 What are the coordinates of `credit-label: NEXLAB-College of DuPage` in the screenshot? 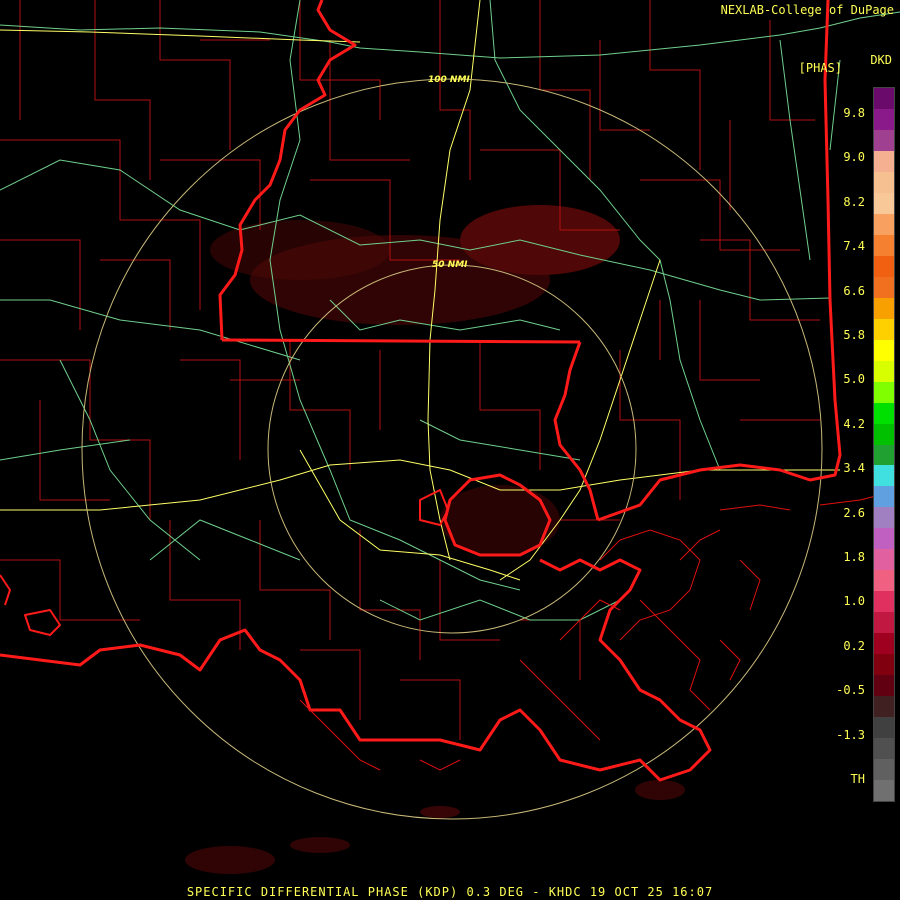 It's located at (807, 10).